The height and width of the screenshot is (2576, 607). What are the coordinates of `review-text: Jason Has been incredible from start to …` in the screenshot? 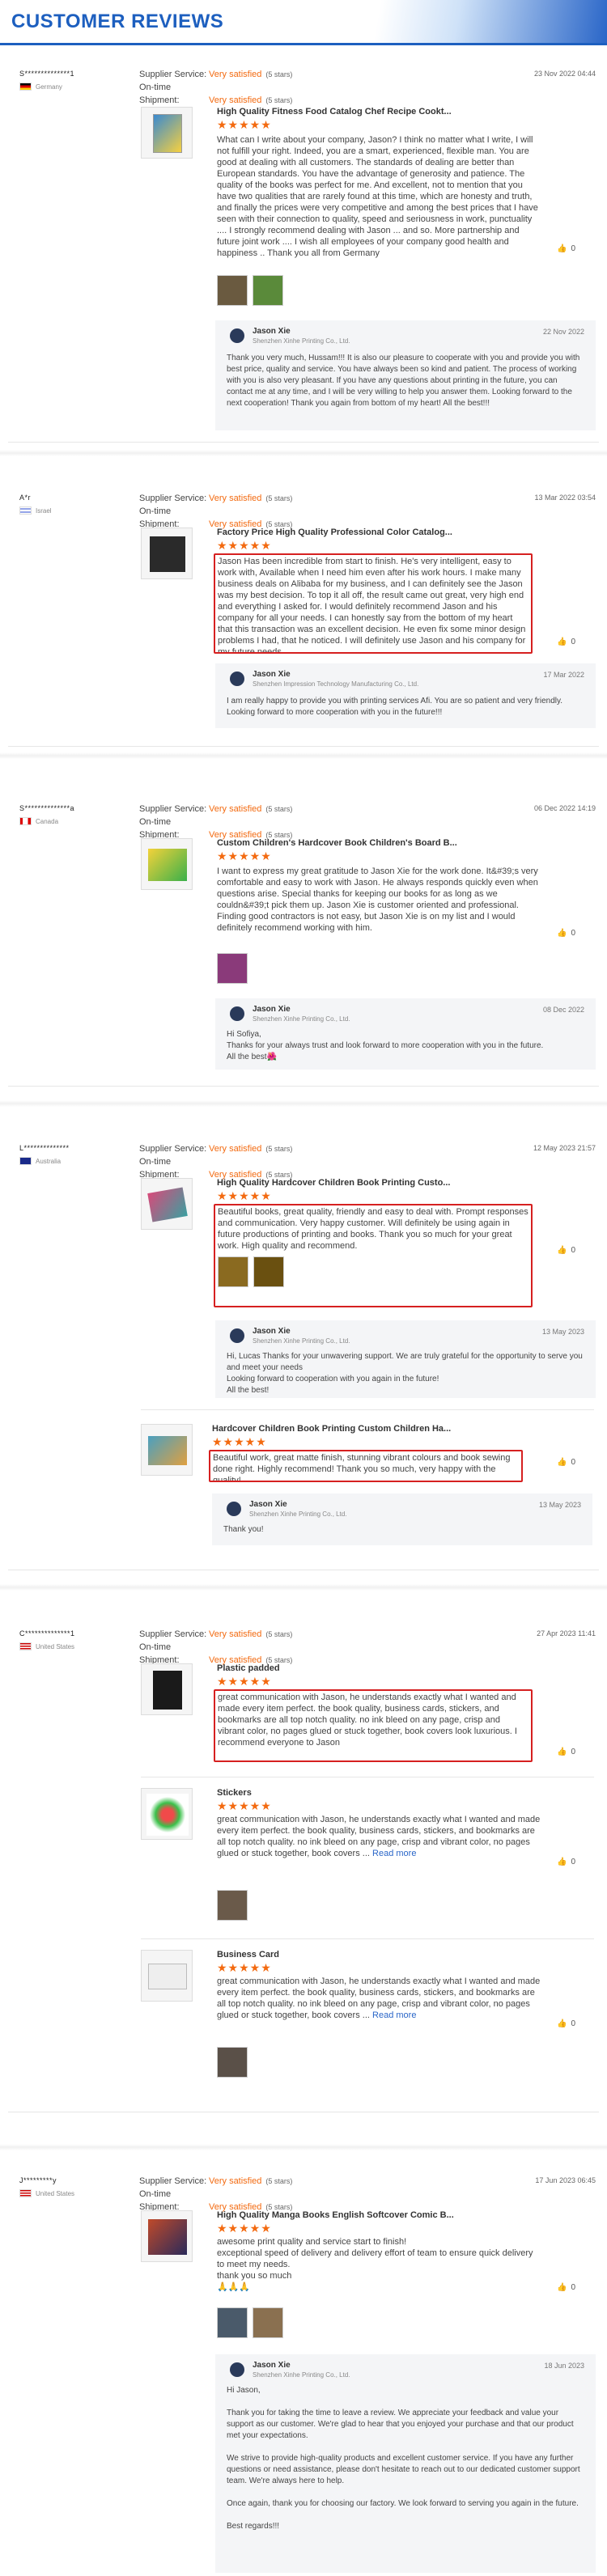 It's located at (373, 603).